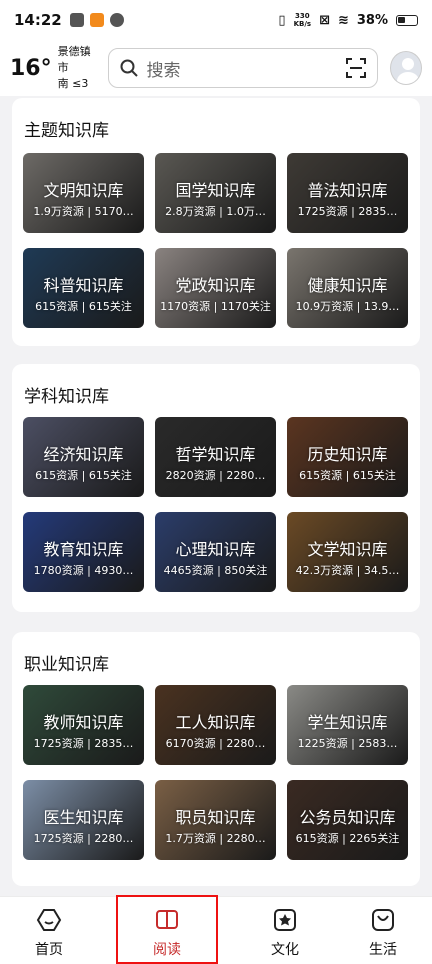 The height and width of the screenshot is (964, 432). What do you see at coordinates (215, 288) in the screenshot?
I see `card-dangzheng: 党政知识库 1170资源 | 1170关注` at bounding box center [215, 288].